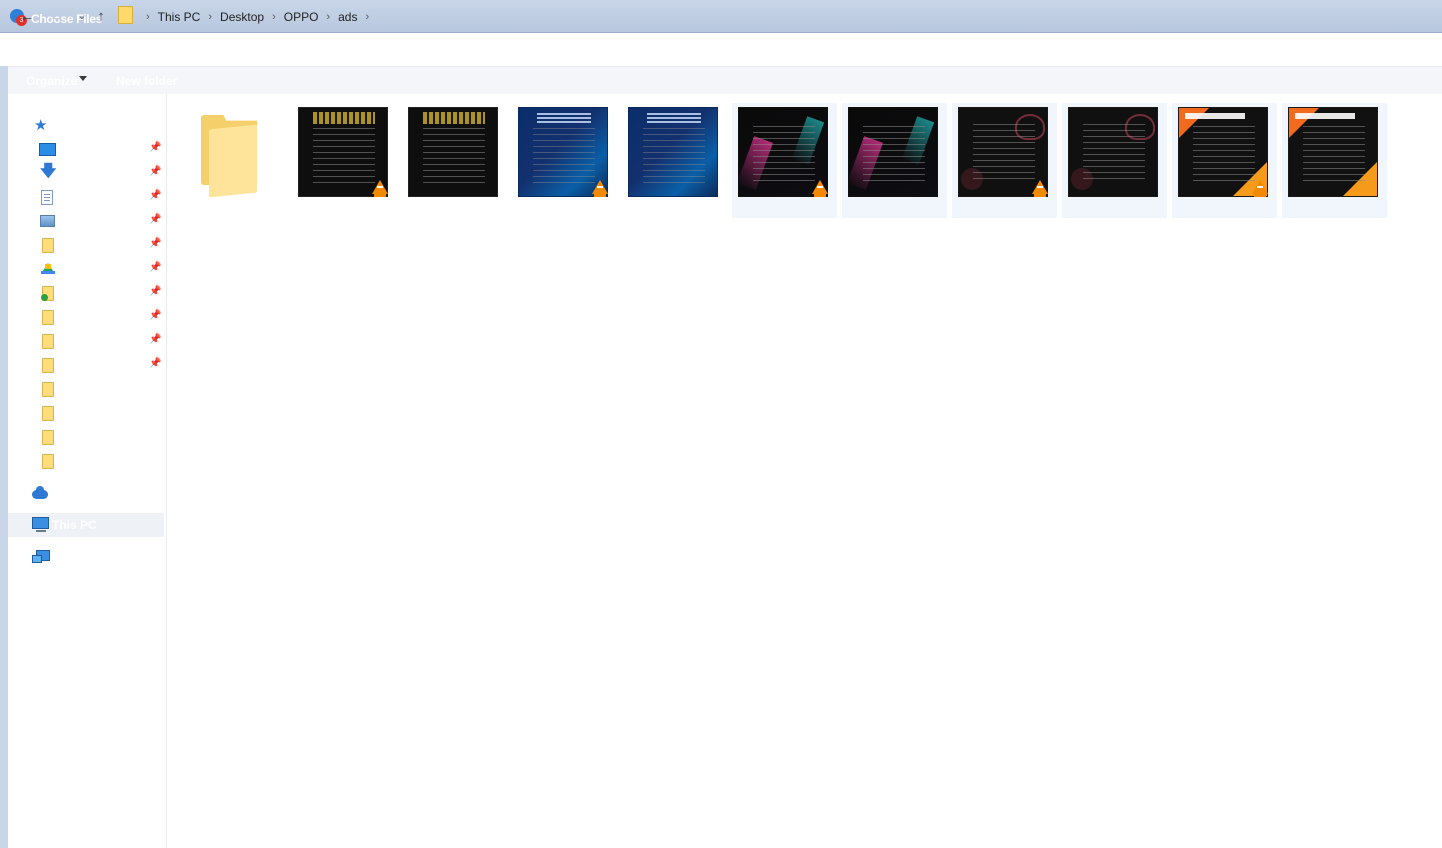  I want to click on command-bar: Organize New folder, so click(725, 80).